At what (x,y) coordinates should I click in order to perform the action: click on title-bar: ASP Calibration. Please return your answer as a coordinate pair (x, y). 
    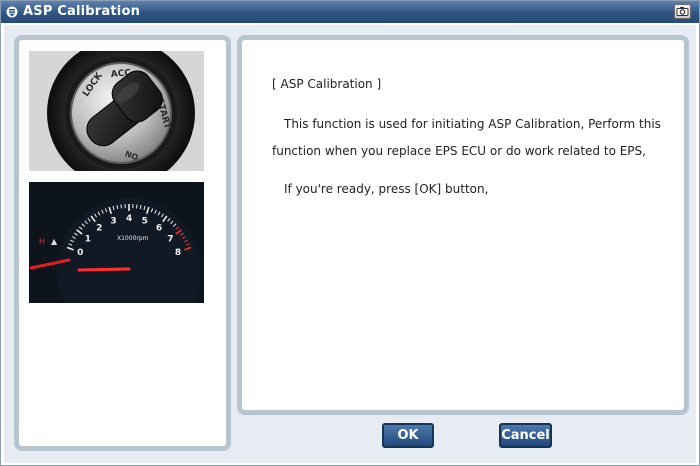
    Looking at the image, I should click on (350, 12).